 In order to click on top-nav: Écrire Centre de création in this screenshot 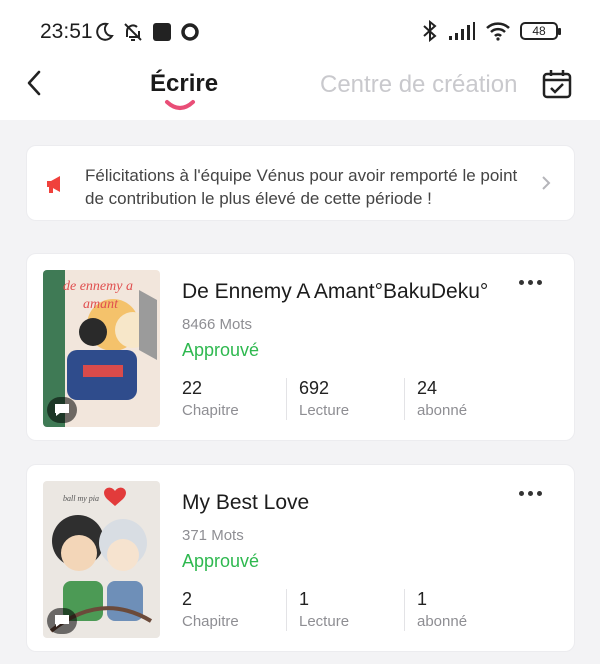, I will do `click(300, 91)`.